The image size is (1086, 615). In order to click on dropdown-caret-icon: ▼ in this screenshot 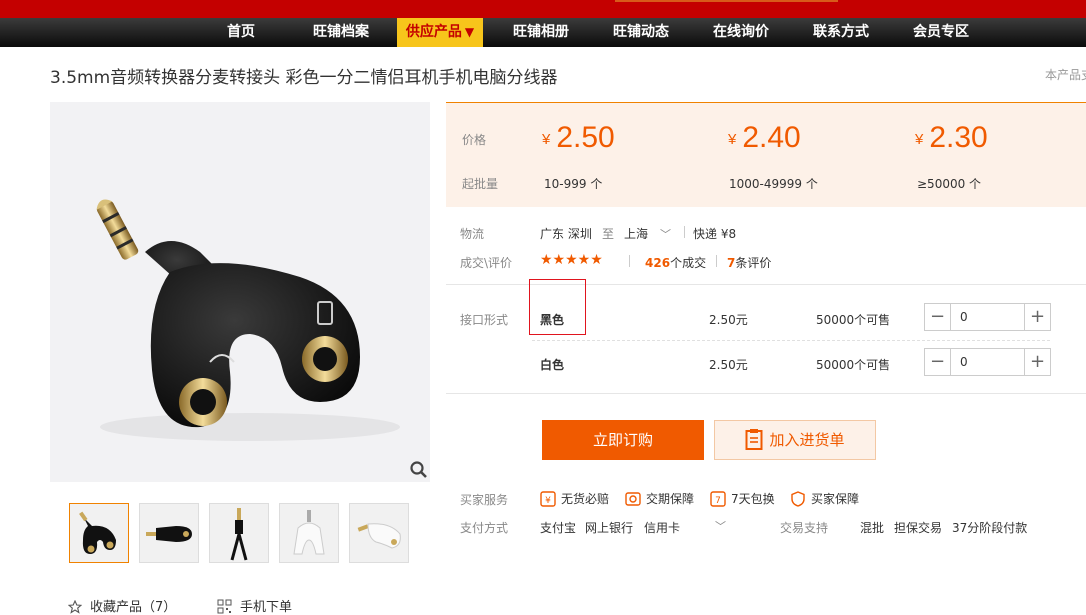, I will do `click(469, 32)`.